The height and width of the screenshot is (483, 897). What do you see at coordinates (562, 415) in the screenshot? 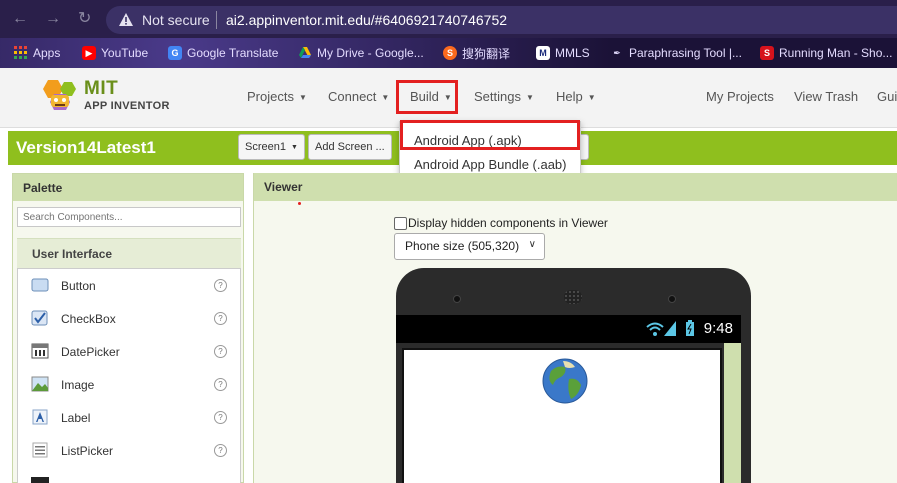
I see `phone-screen` at bounding box center [562, 415].